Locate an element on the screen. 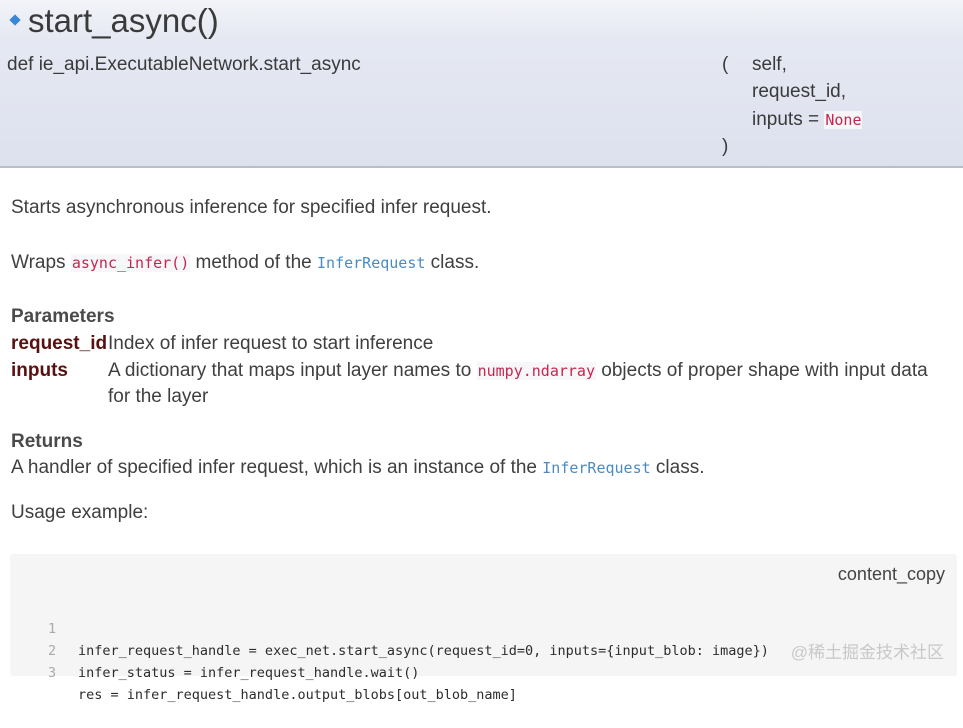  signature-def: def ie_api.ExecutableNetwork.start_async is located at coordinates (184, 64).